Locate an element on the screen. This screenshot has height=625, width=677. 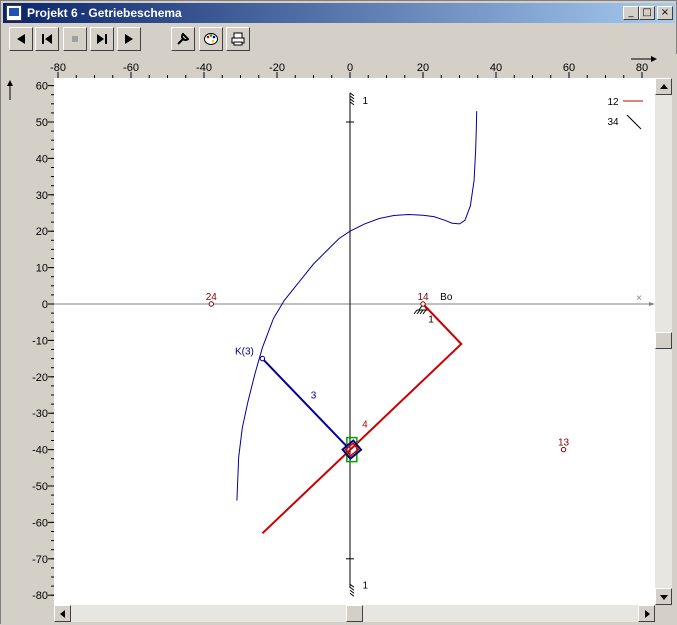
point-label: 24 is located at coordinates (212, 297).